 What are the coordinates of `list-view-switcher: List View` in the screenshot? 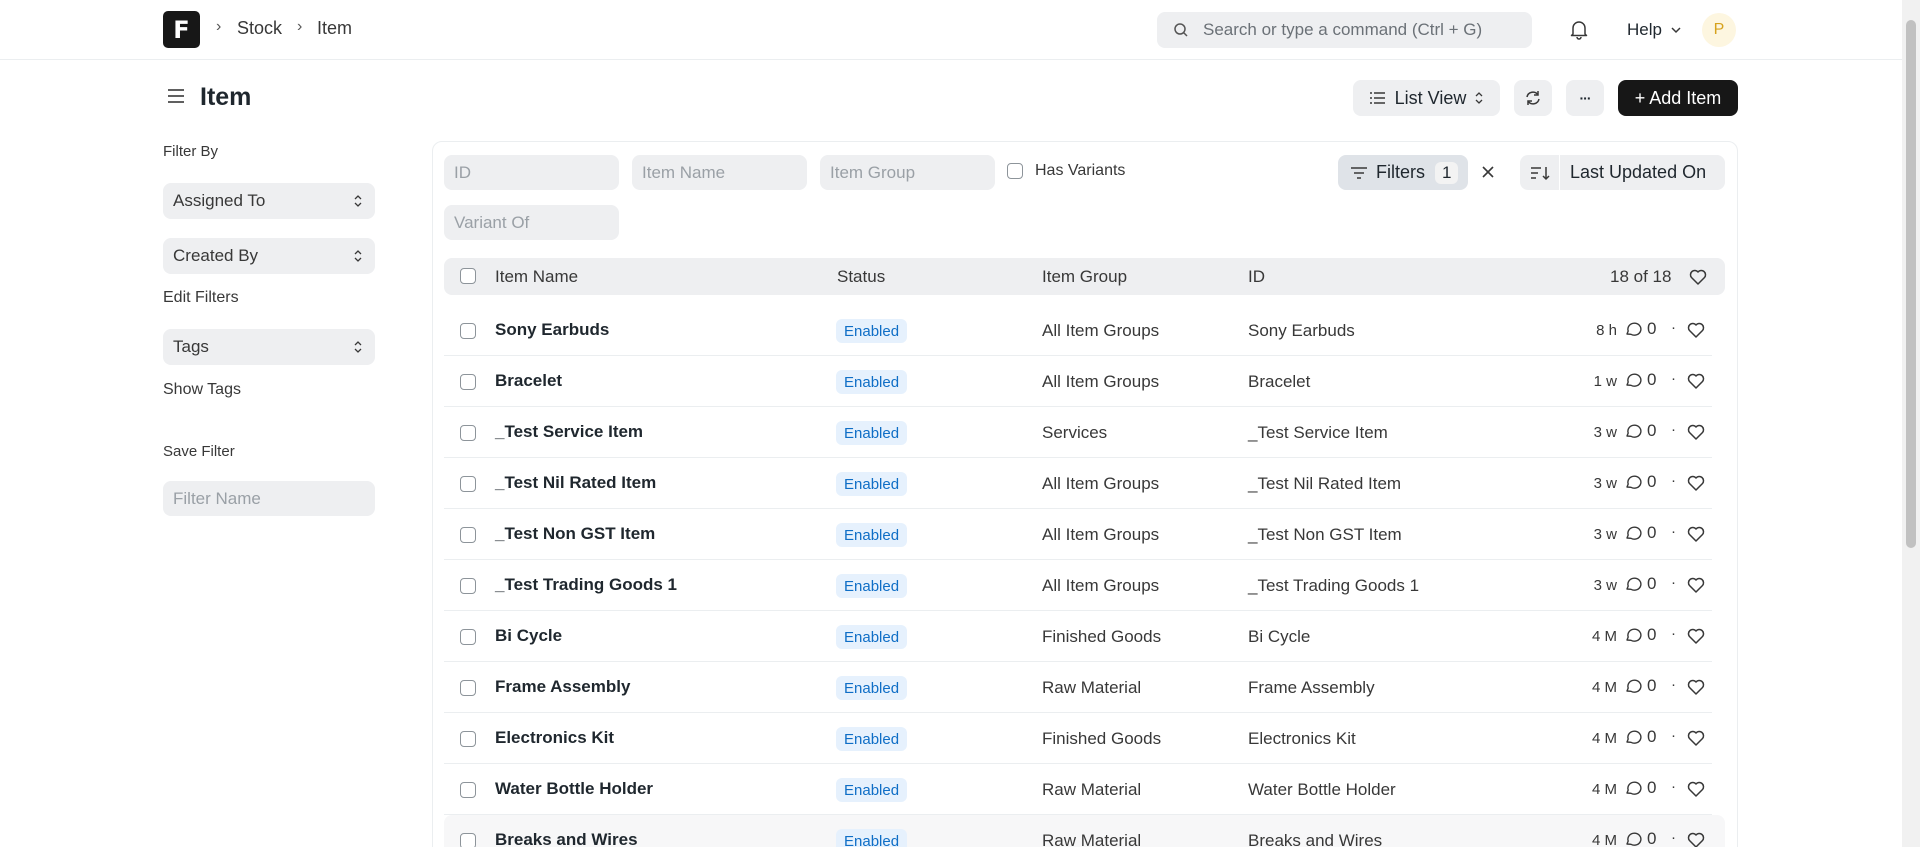 It's located at (1426, 98).